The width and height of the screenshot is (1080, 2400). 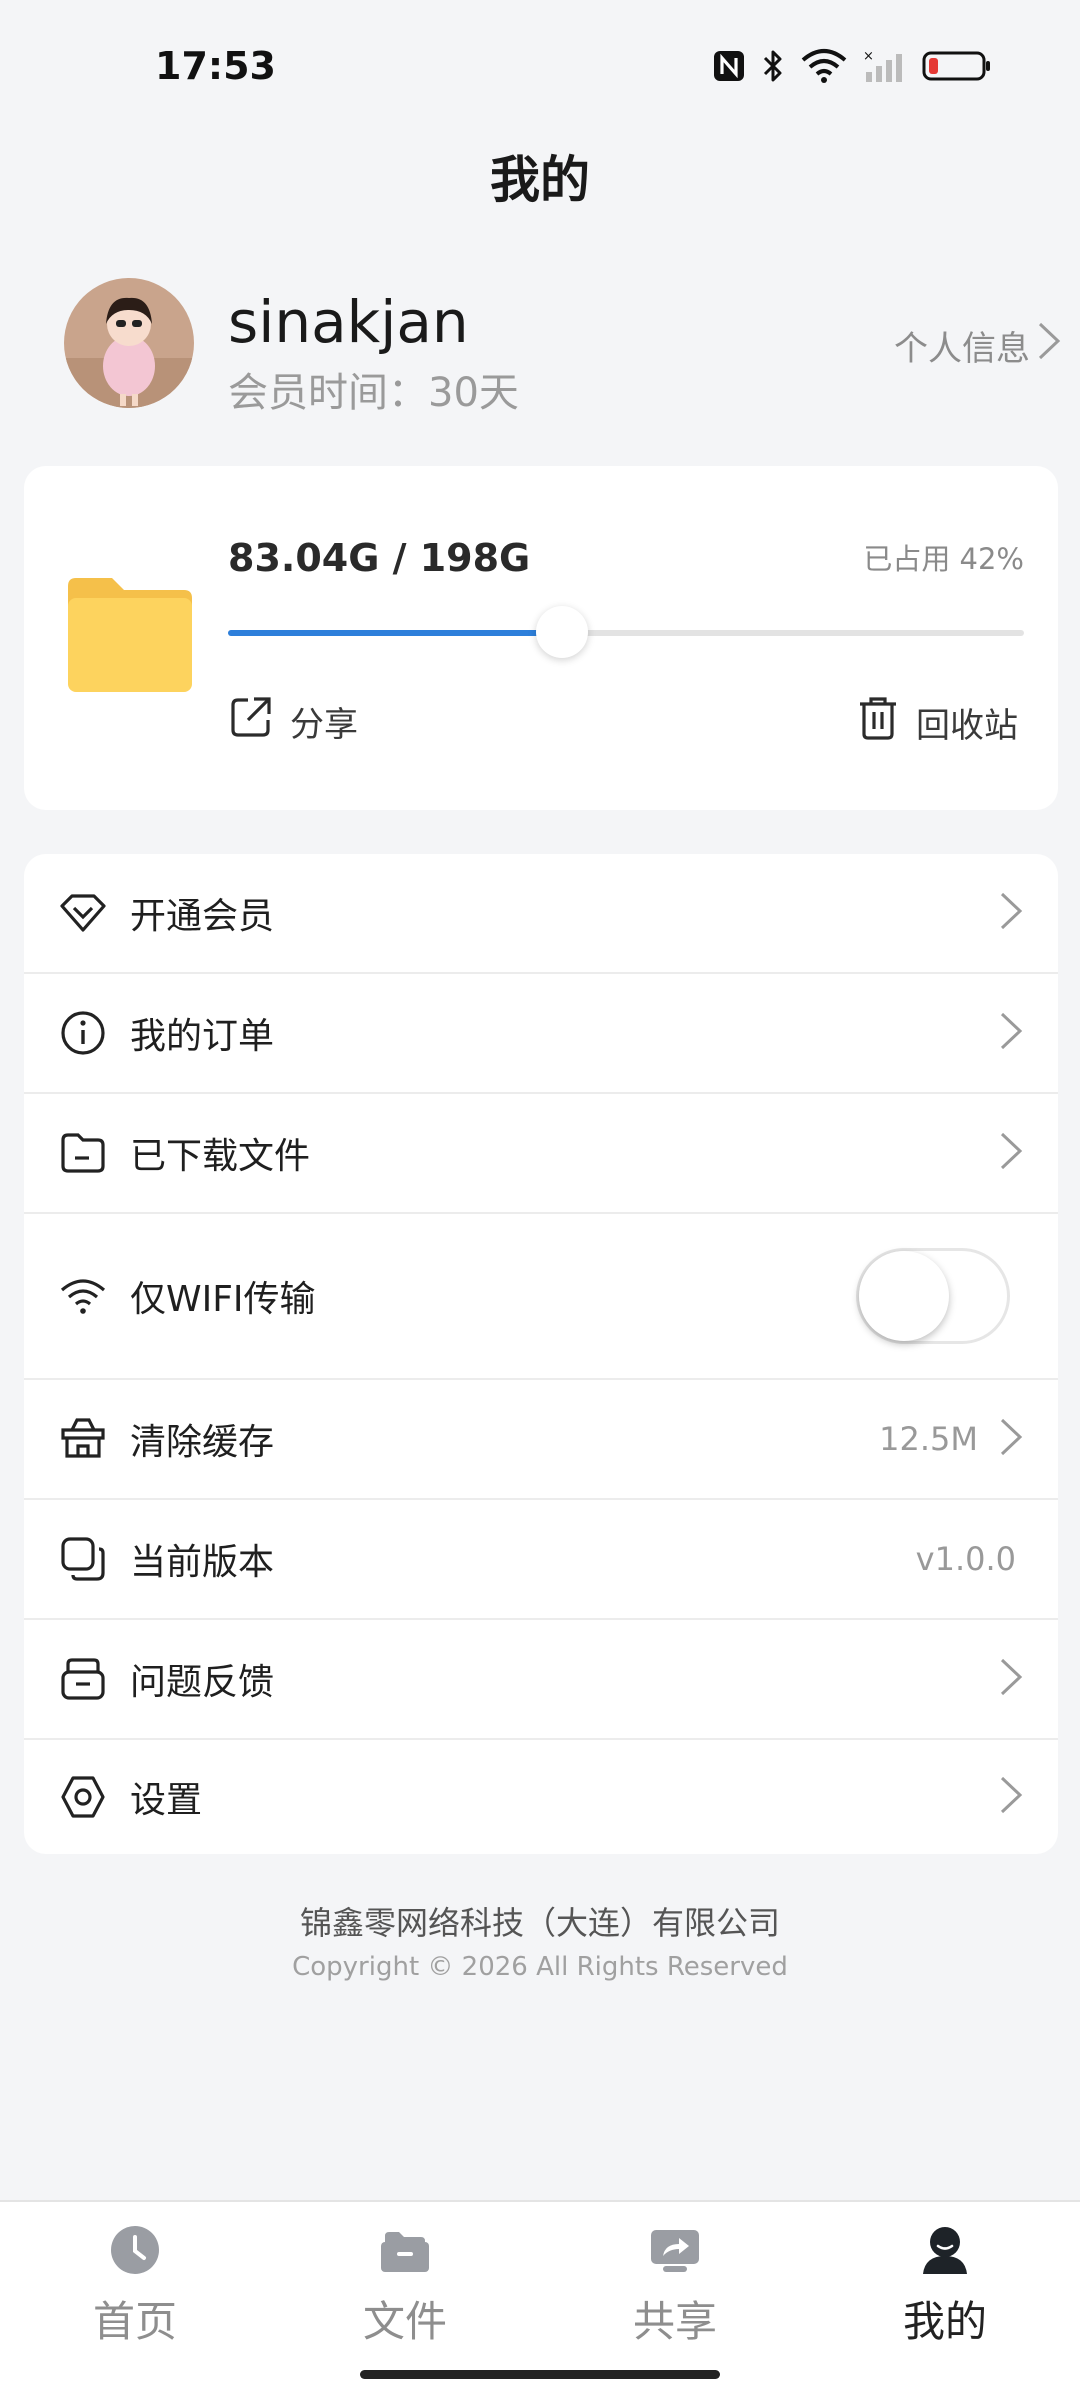 I want to click on file-box-icon, so click(x=405, y=2252).